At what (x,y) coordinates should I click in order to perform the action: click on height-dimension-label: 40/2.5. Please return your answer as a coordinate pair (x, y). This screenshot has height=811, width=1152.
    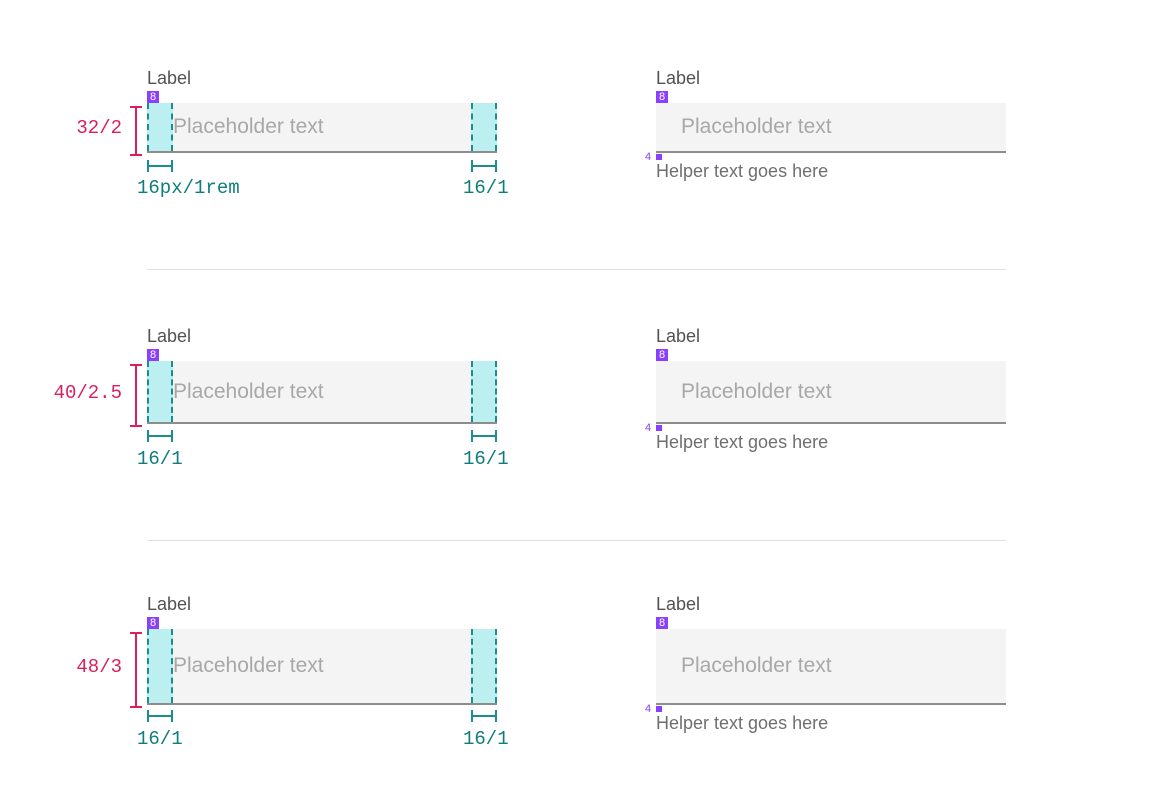
    Looking at the image, I should click on (87, 392).